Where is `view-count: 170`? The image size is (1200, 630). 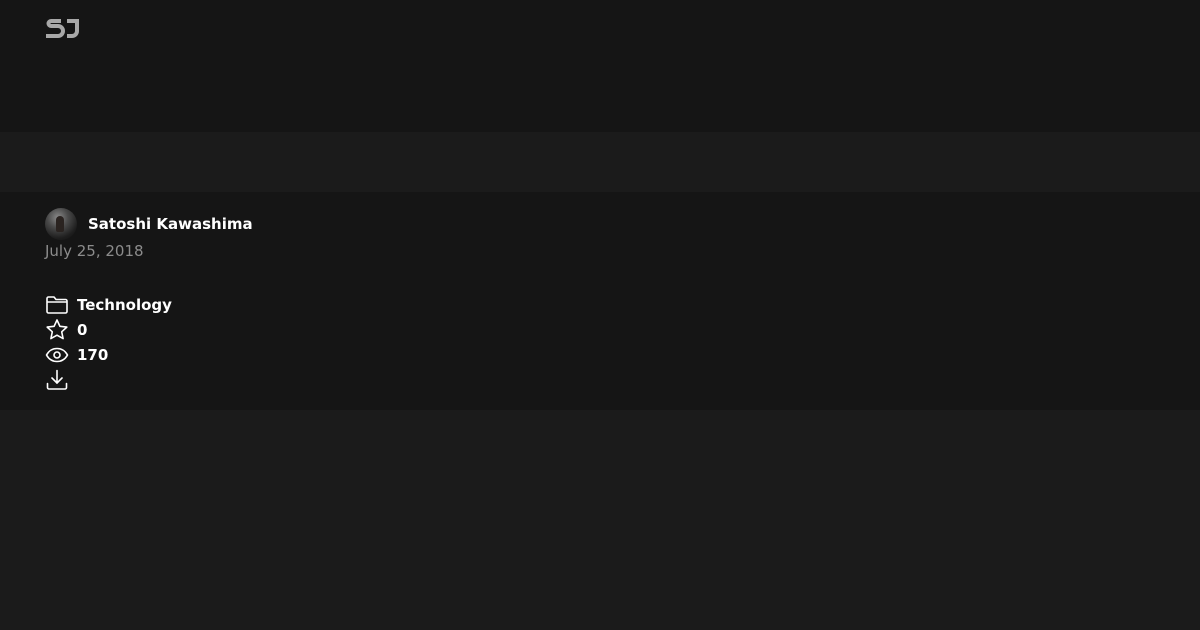
view-count: 170 is located at coordinates (93, 355).